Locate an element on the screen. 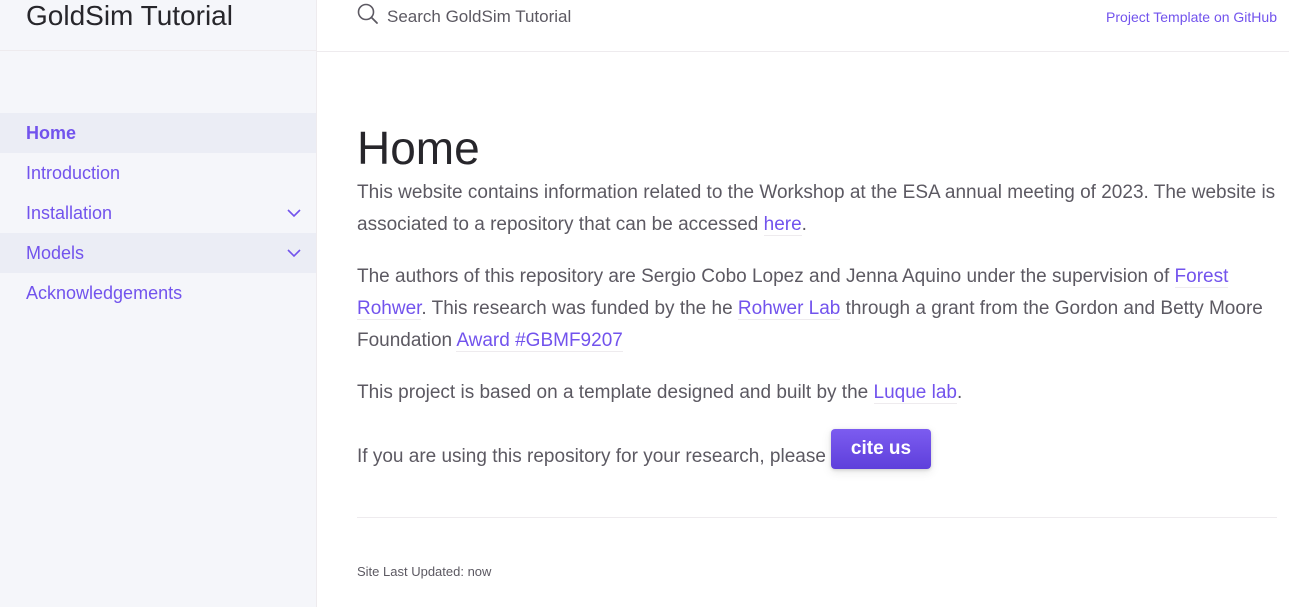 The height and width of the screenshot is (607, 1289). sidebar-item-label: Home is located at coordinates (51, 132).